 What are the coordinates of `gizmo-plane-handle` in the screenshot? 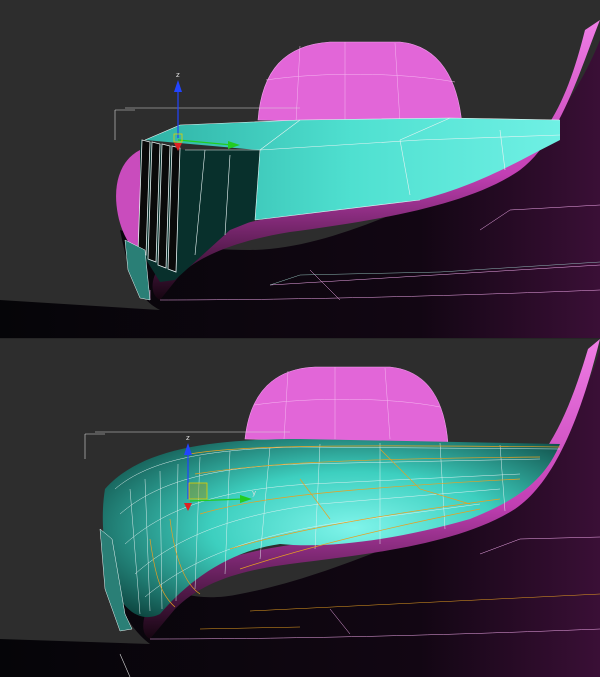 It's located at (198, 491).